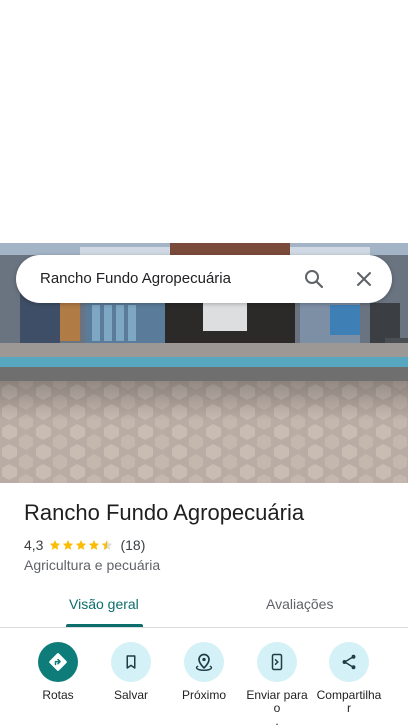 Image resolution: width=408 pixels, height=728 pixels. What do you see at coordinates (277, 685) in the screenshot?
I see `send-to-phone-button: Enviar para o .` at bounding box center [277, 685].